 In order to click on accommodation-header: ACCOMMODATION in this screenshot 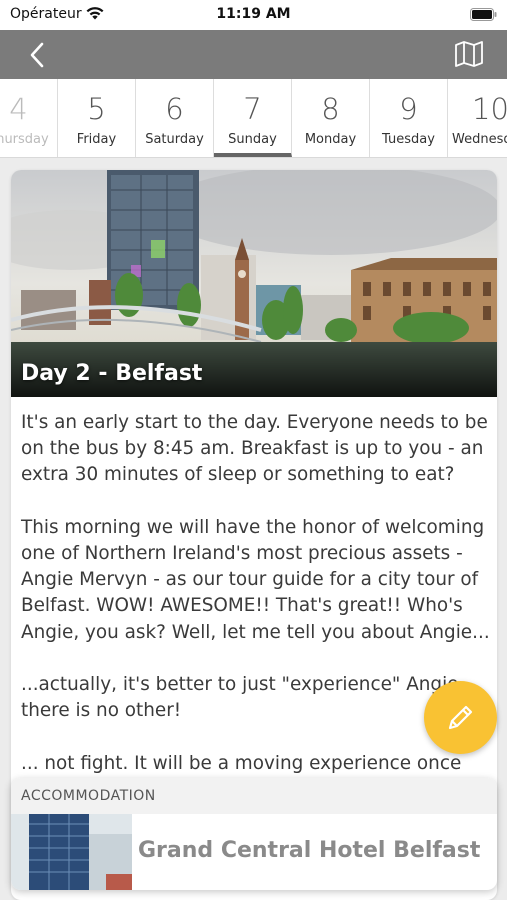, I will do `click(254, 796)`.